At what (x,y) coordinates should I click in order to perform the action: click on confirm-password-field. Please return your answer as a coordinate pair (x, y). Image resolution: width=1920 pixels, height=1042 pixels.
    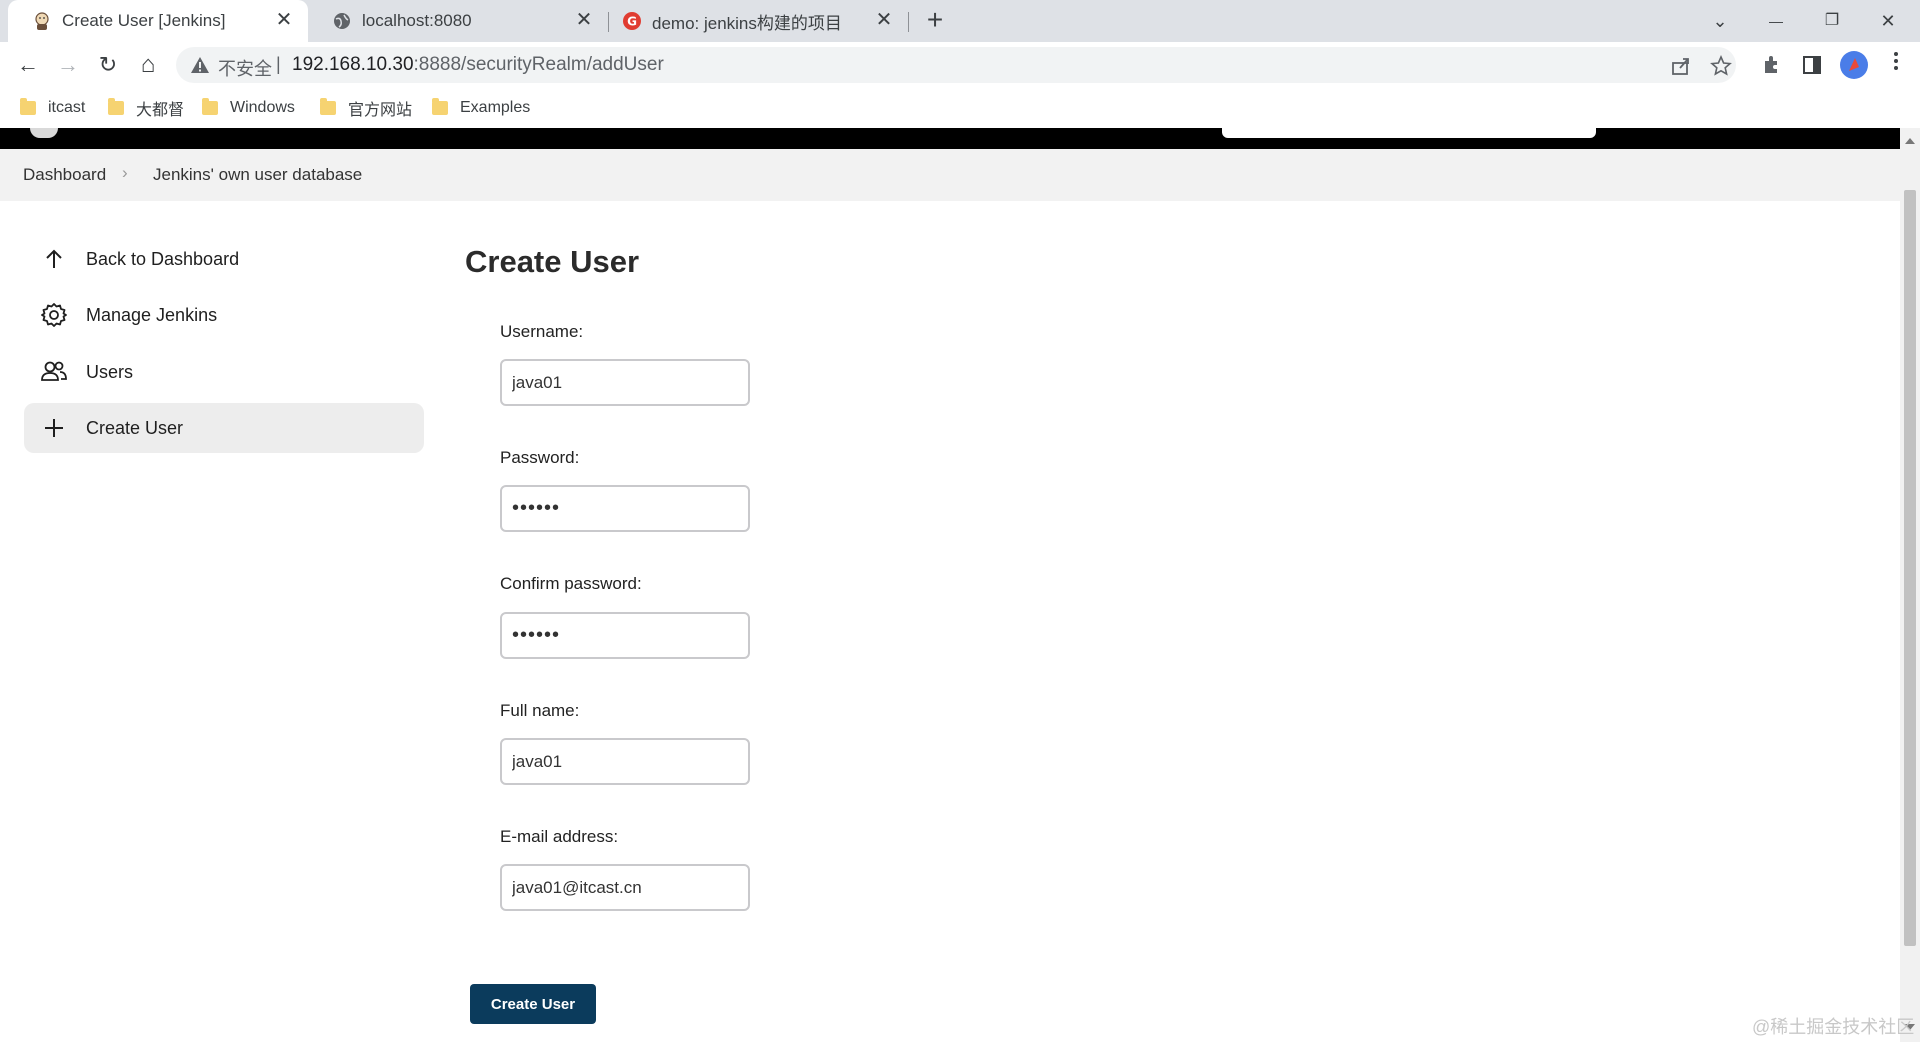
    Looking at the image, I should click on (625, 635).